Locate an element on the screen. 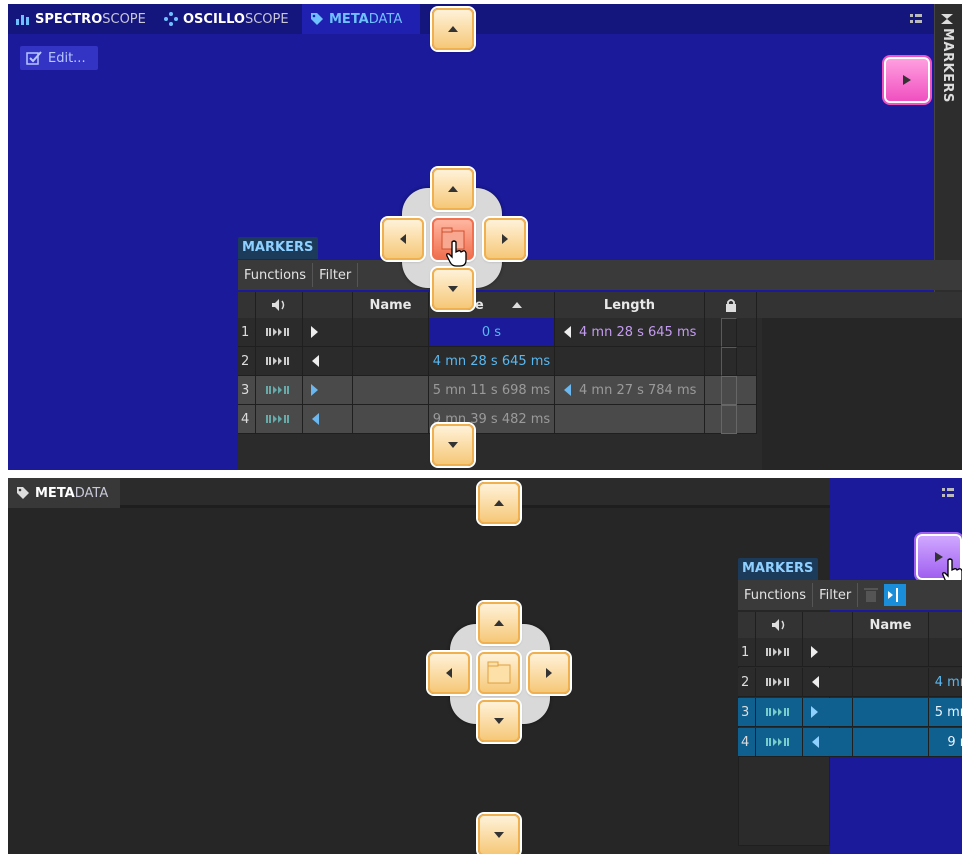 This screenshot has height=854, width=962. arrow-left-icon is located at coordinates (403, 239).